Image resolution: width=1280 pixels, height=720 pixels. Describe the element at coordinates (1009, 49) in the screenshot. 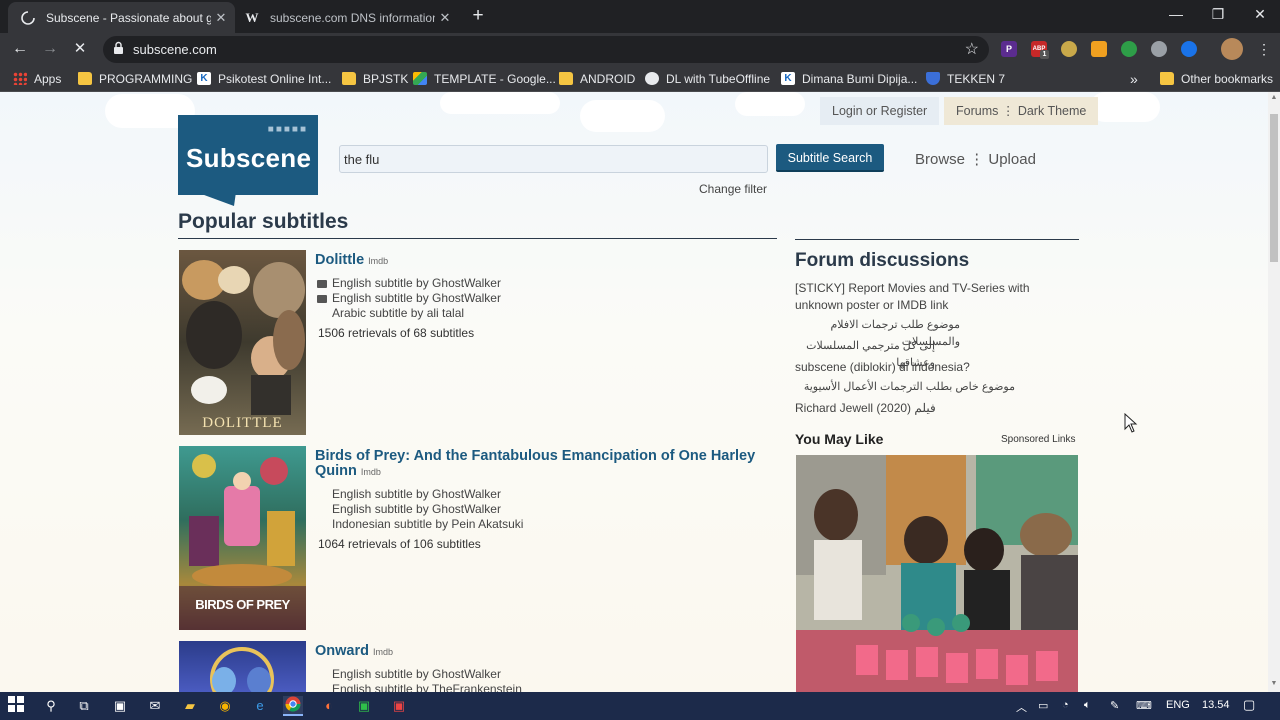

I see `extension-p-icon: P` at that location.